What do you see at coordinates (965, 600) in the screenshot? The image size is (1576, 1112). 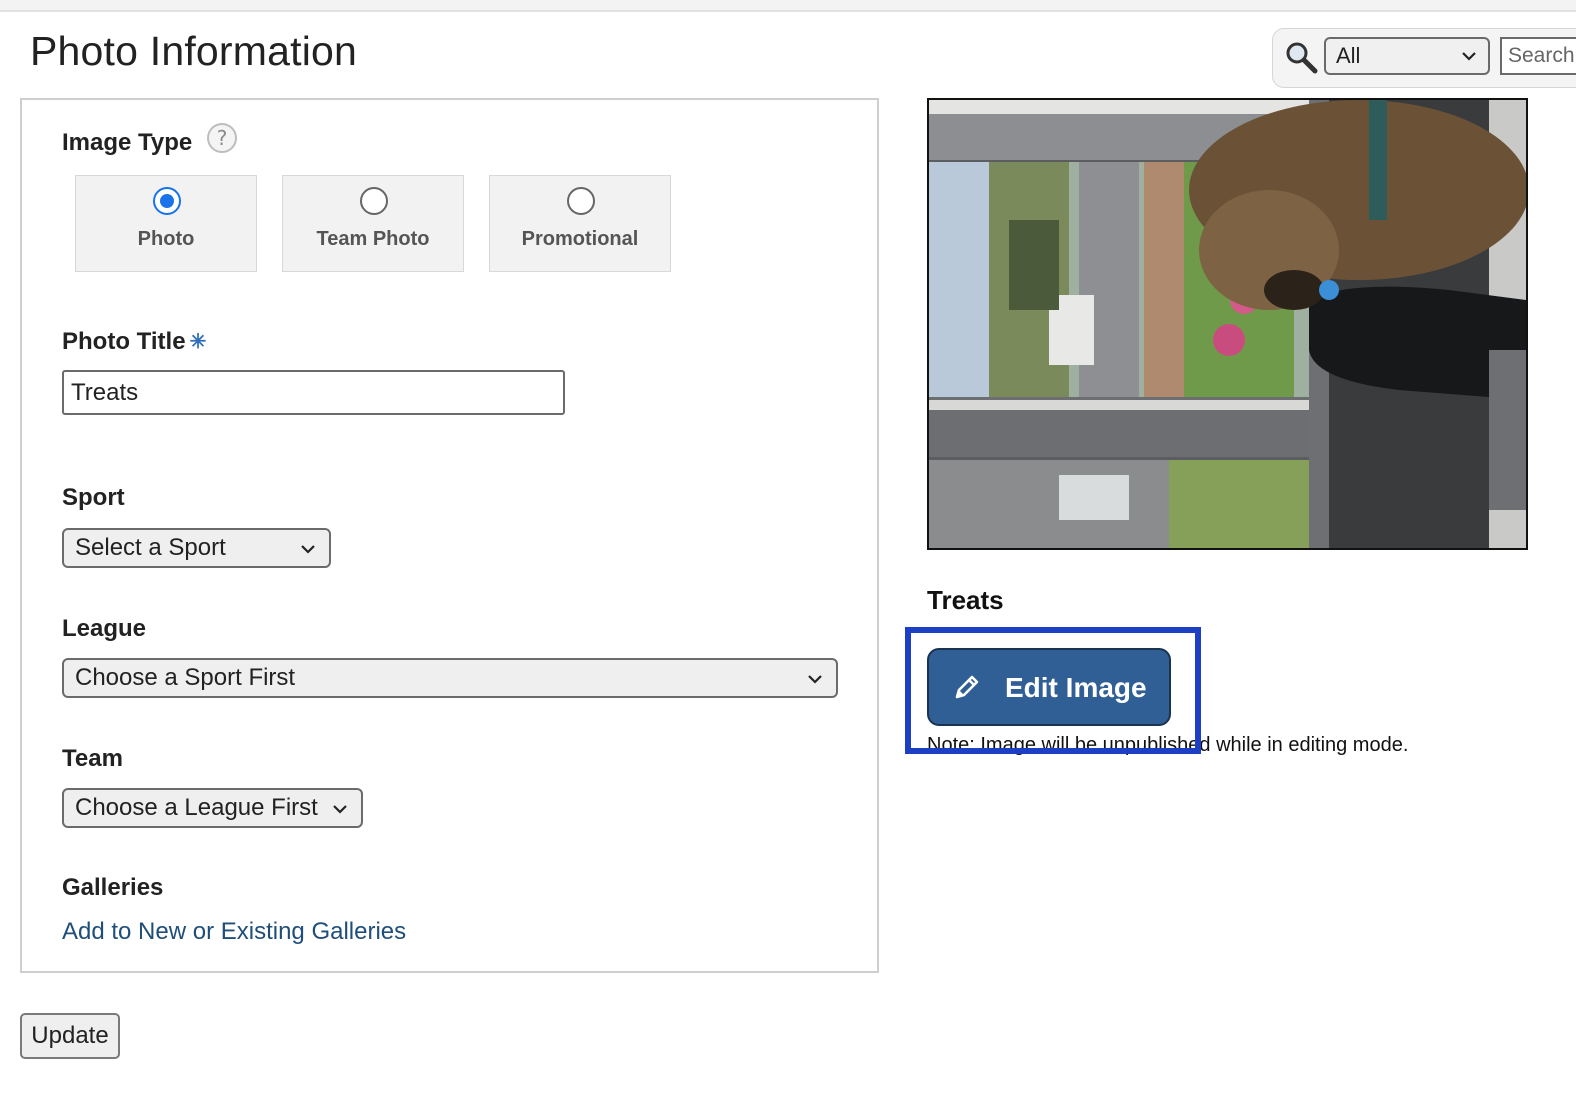 I see `photo-caption: Treats` at bounding box center [965, 600].